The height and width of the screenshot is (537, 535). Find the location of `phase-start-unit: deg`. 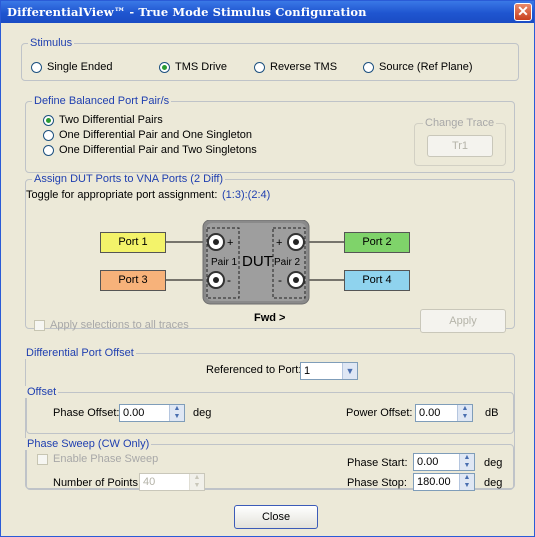

phase-start-unit: deg is located at coordinates (493, 463).